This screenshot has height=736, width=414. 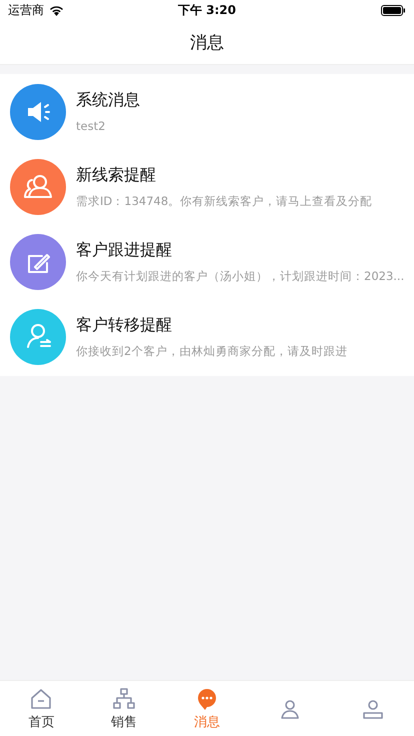 What do you see at coordinates (224, 175) in the screenshot?
I see `message-title: 新线索提醒` at bounding box center [224, 175].